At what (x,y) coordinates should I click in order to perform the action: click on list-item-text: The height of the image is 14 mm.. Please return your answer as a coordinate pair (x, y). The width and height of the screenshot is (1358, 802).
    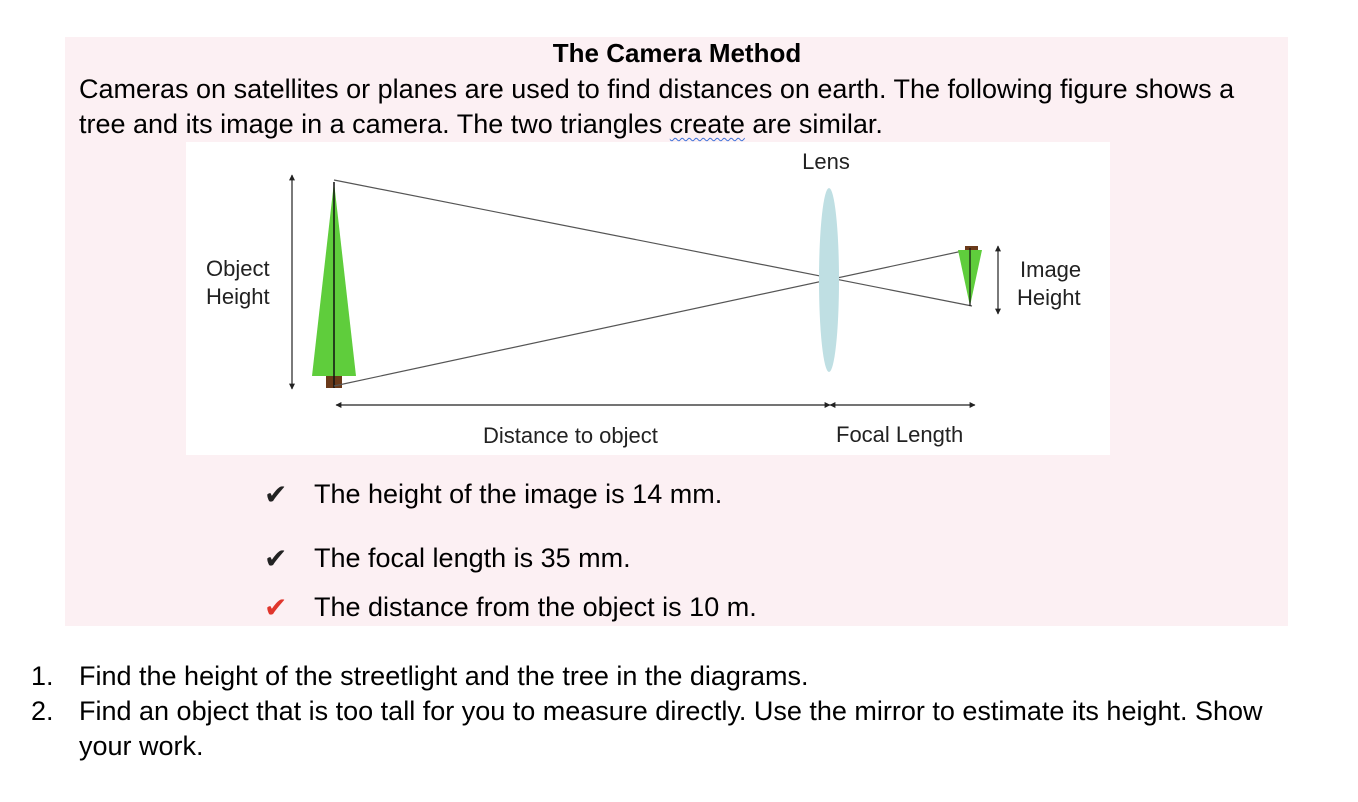
    Looking at the image, I should click on (518, 493).